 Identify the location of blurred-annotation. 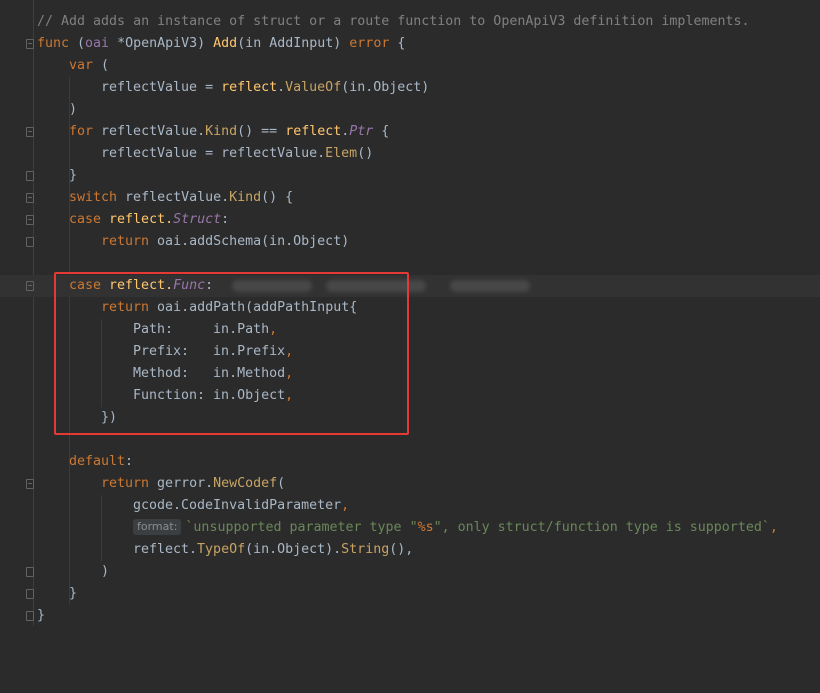
(490, 286).